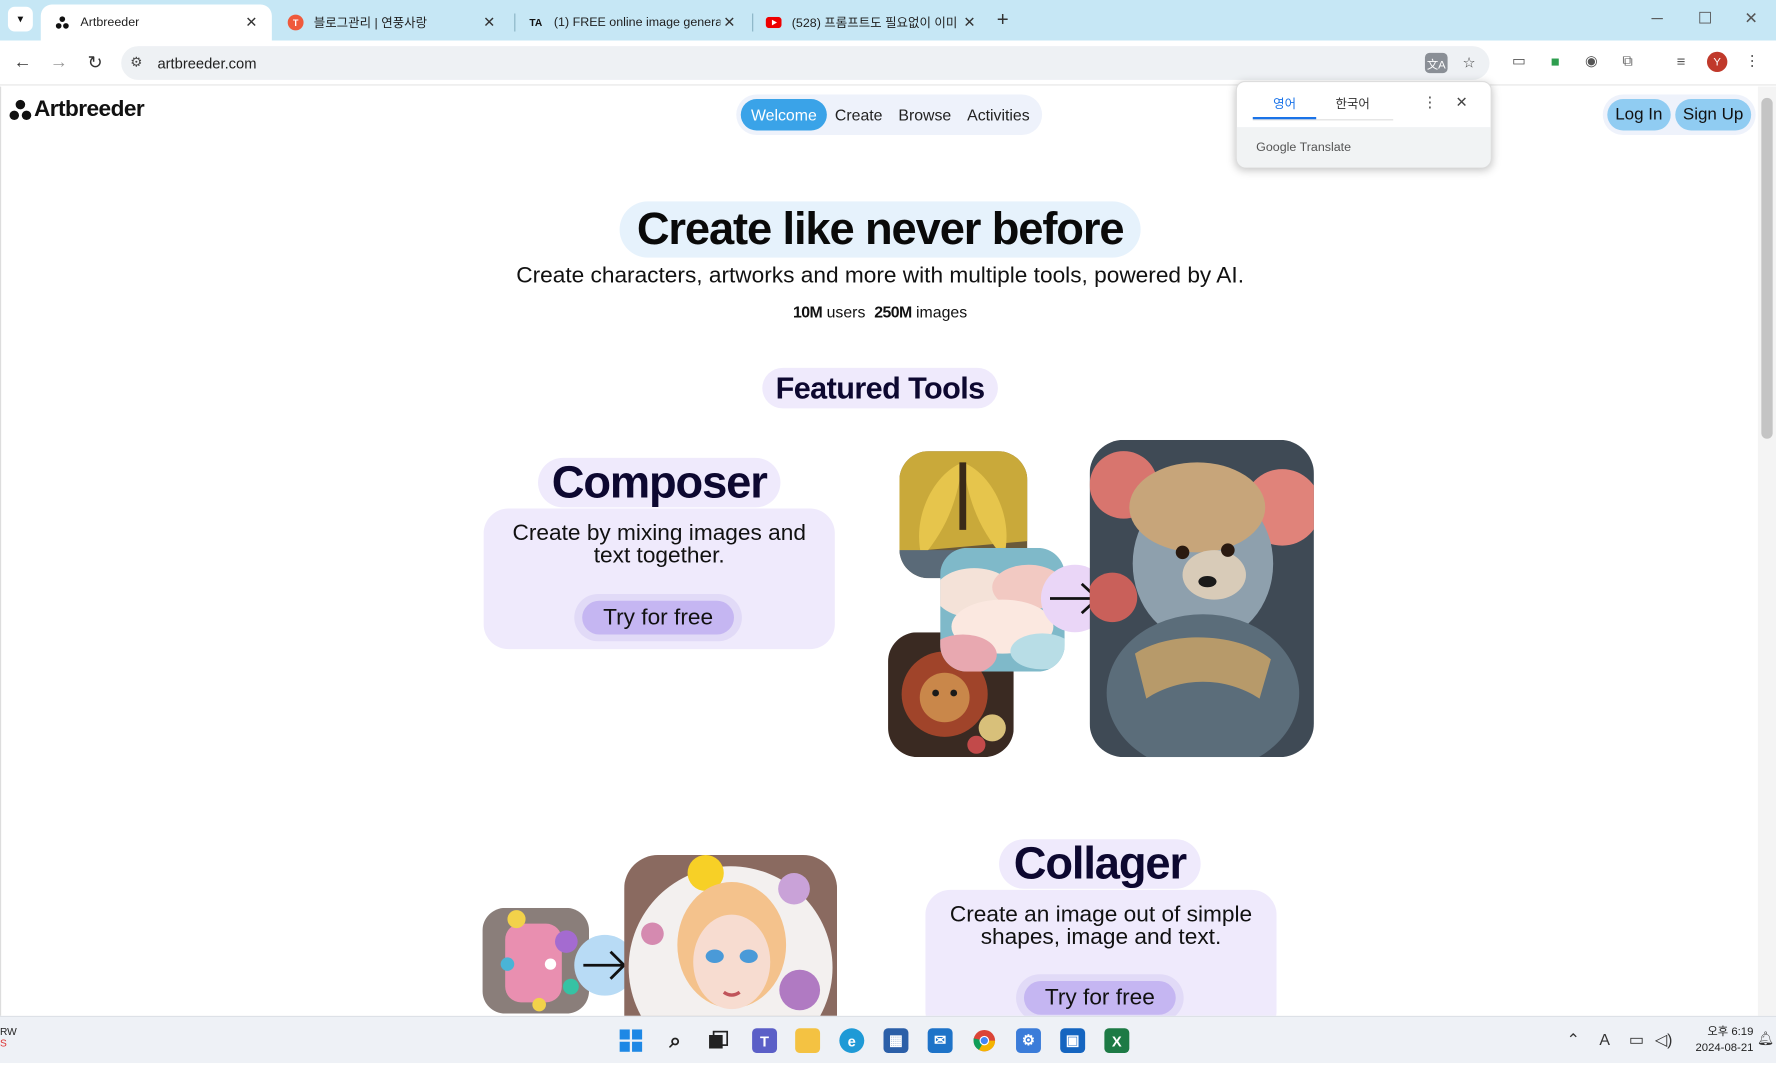 This screenshot has height=1080, width=1776. What do you see at coordinates (295, 22) in the screenshot?
I see `tistory-favicon-icon: T` at bounding box center [295, 22].